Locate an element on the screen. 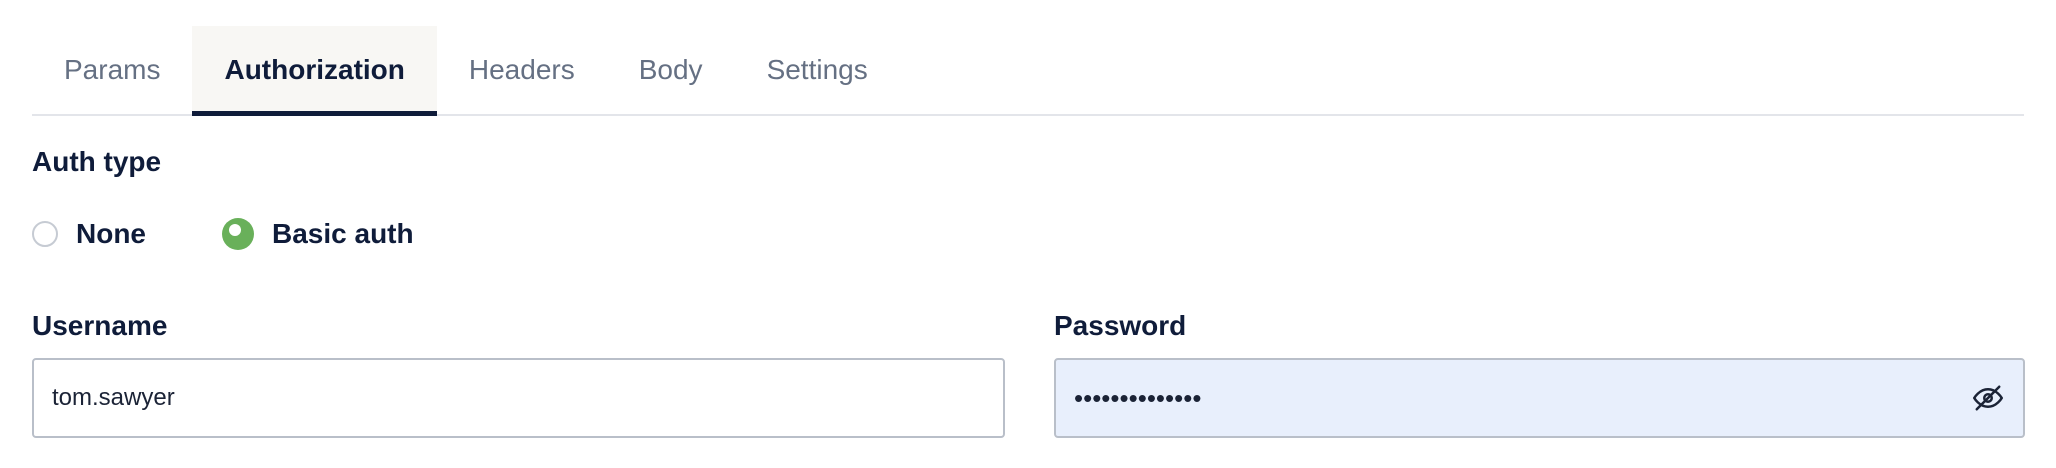  radio-none-label: None is located at coordinates (111, 233).